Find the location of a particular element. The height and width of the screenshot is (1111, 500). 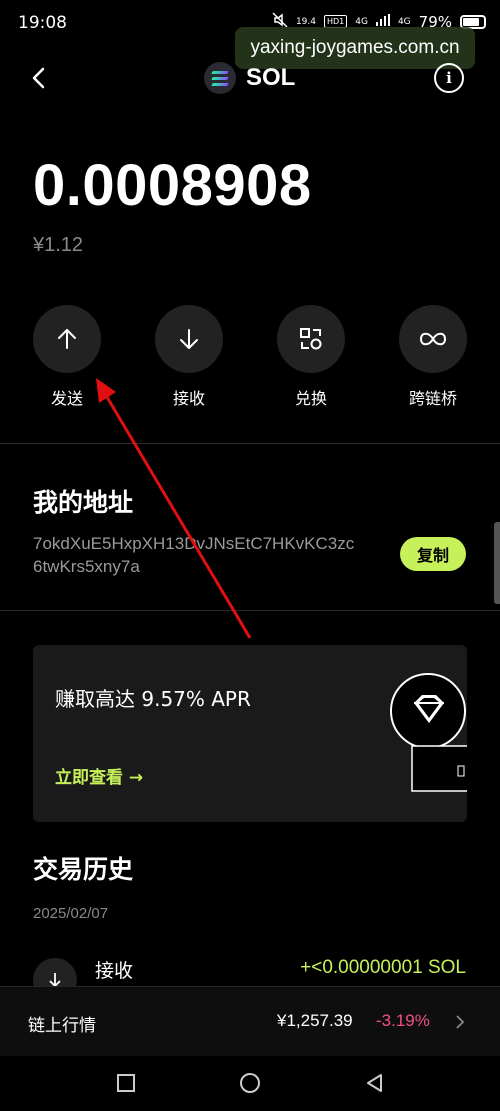

arrow-down-icon is located at coordinates (189, 339).